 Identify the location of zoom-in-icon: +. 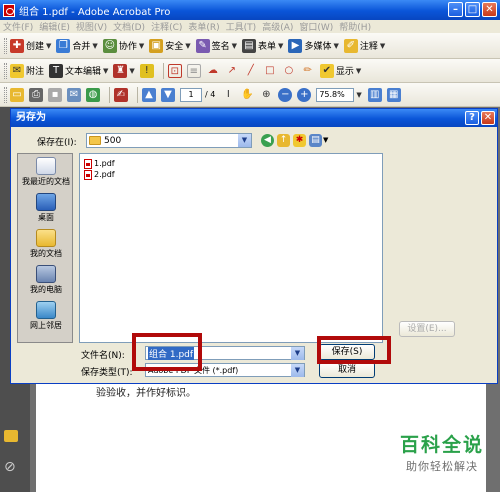
(304, 94).